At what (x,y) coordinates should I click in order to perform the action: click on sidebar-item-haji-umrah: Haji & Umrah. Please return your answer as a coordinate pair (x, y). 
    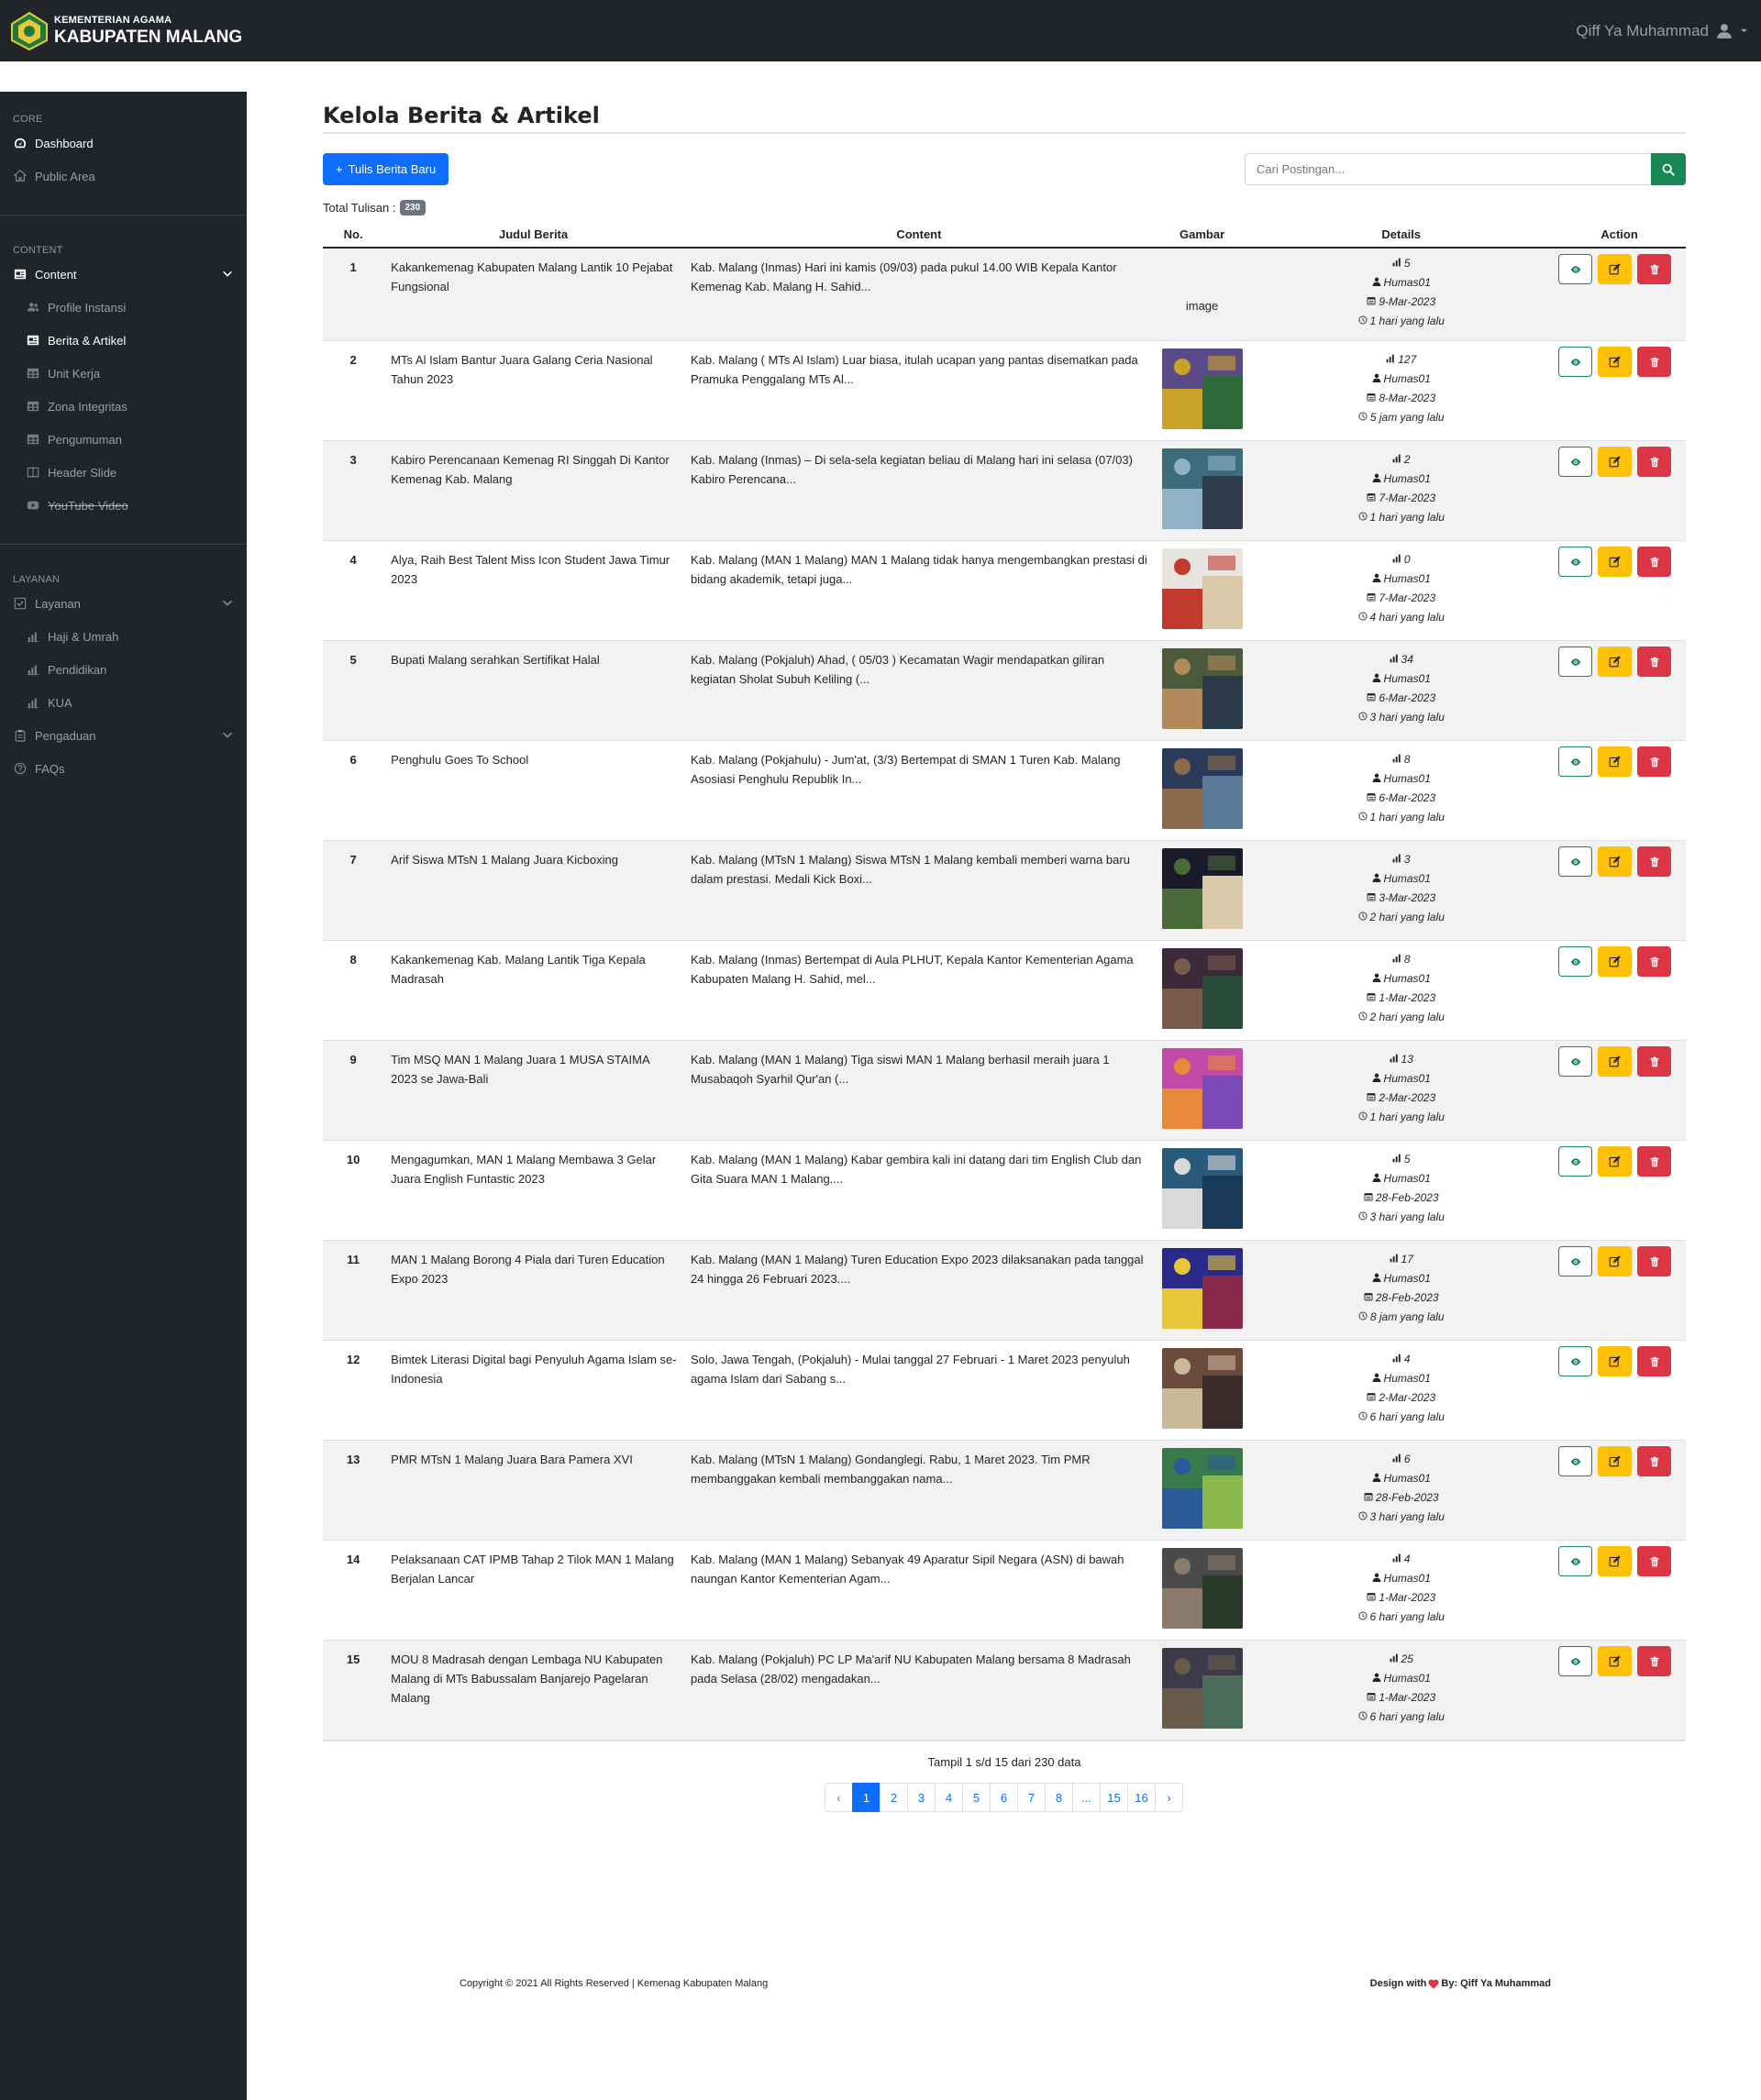
    Looking at the image, I should click on (123, 636).